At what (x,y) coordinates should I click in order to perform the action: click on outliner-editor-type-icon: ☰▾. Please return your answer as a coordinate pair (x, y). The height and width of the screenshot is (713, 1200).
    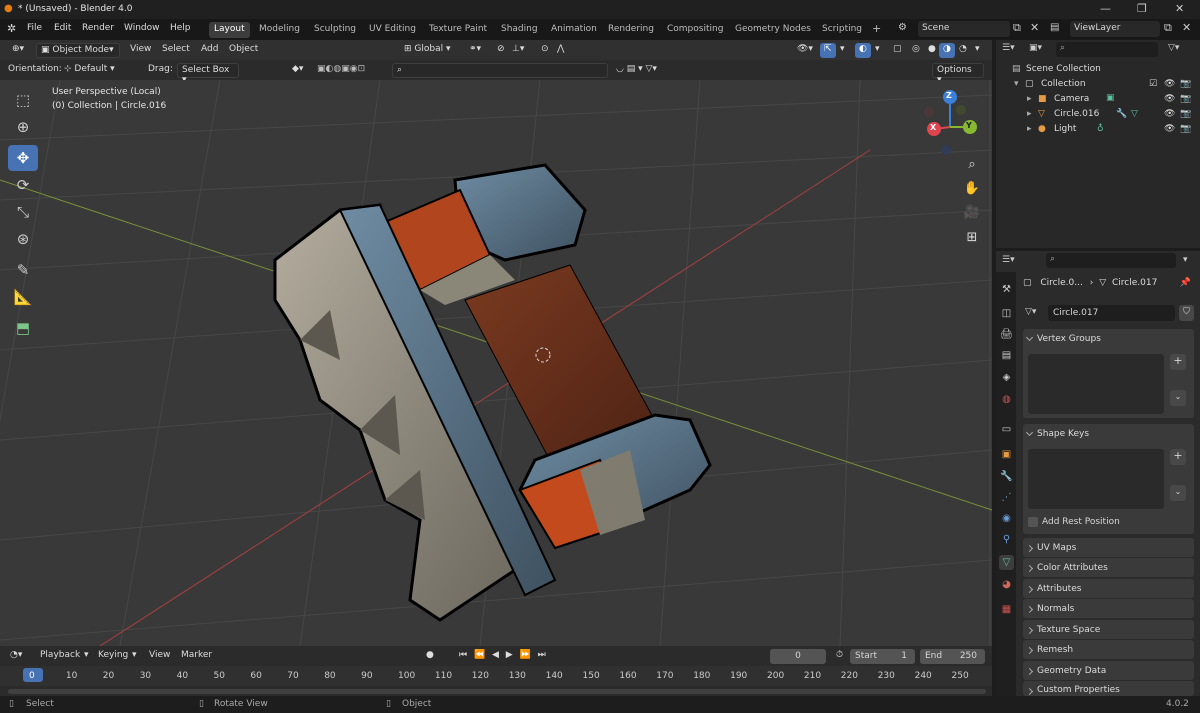
    Looking at the image, I should click on (1008, 48).